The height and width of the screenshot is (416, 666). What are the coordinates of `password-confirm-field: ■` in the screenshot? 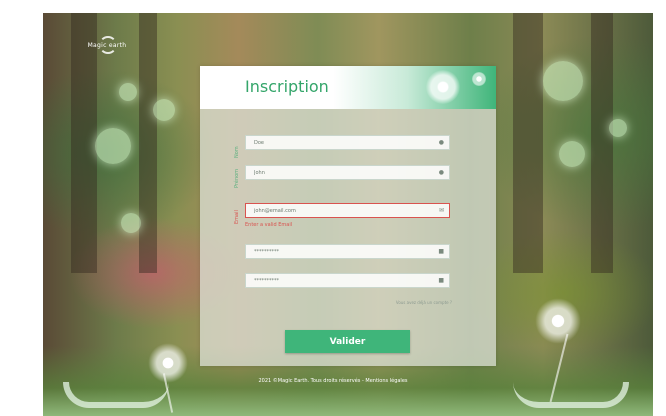 It's located at (347, 280).